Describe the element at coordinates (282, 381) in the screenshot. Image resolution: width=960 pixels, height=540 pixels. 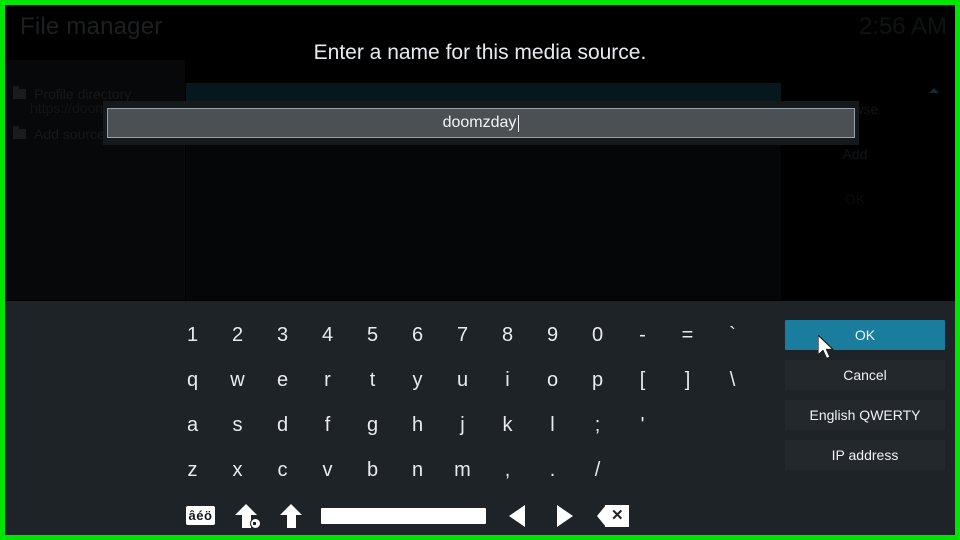
I see `key-e: e` at that location.